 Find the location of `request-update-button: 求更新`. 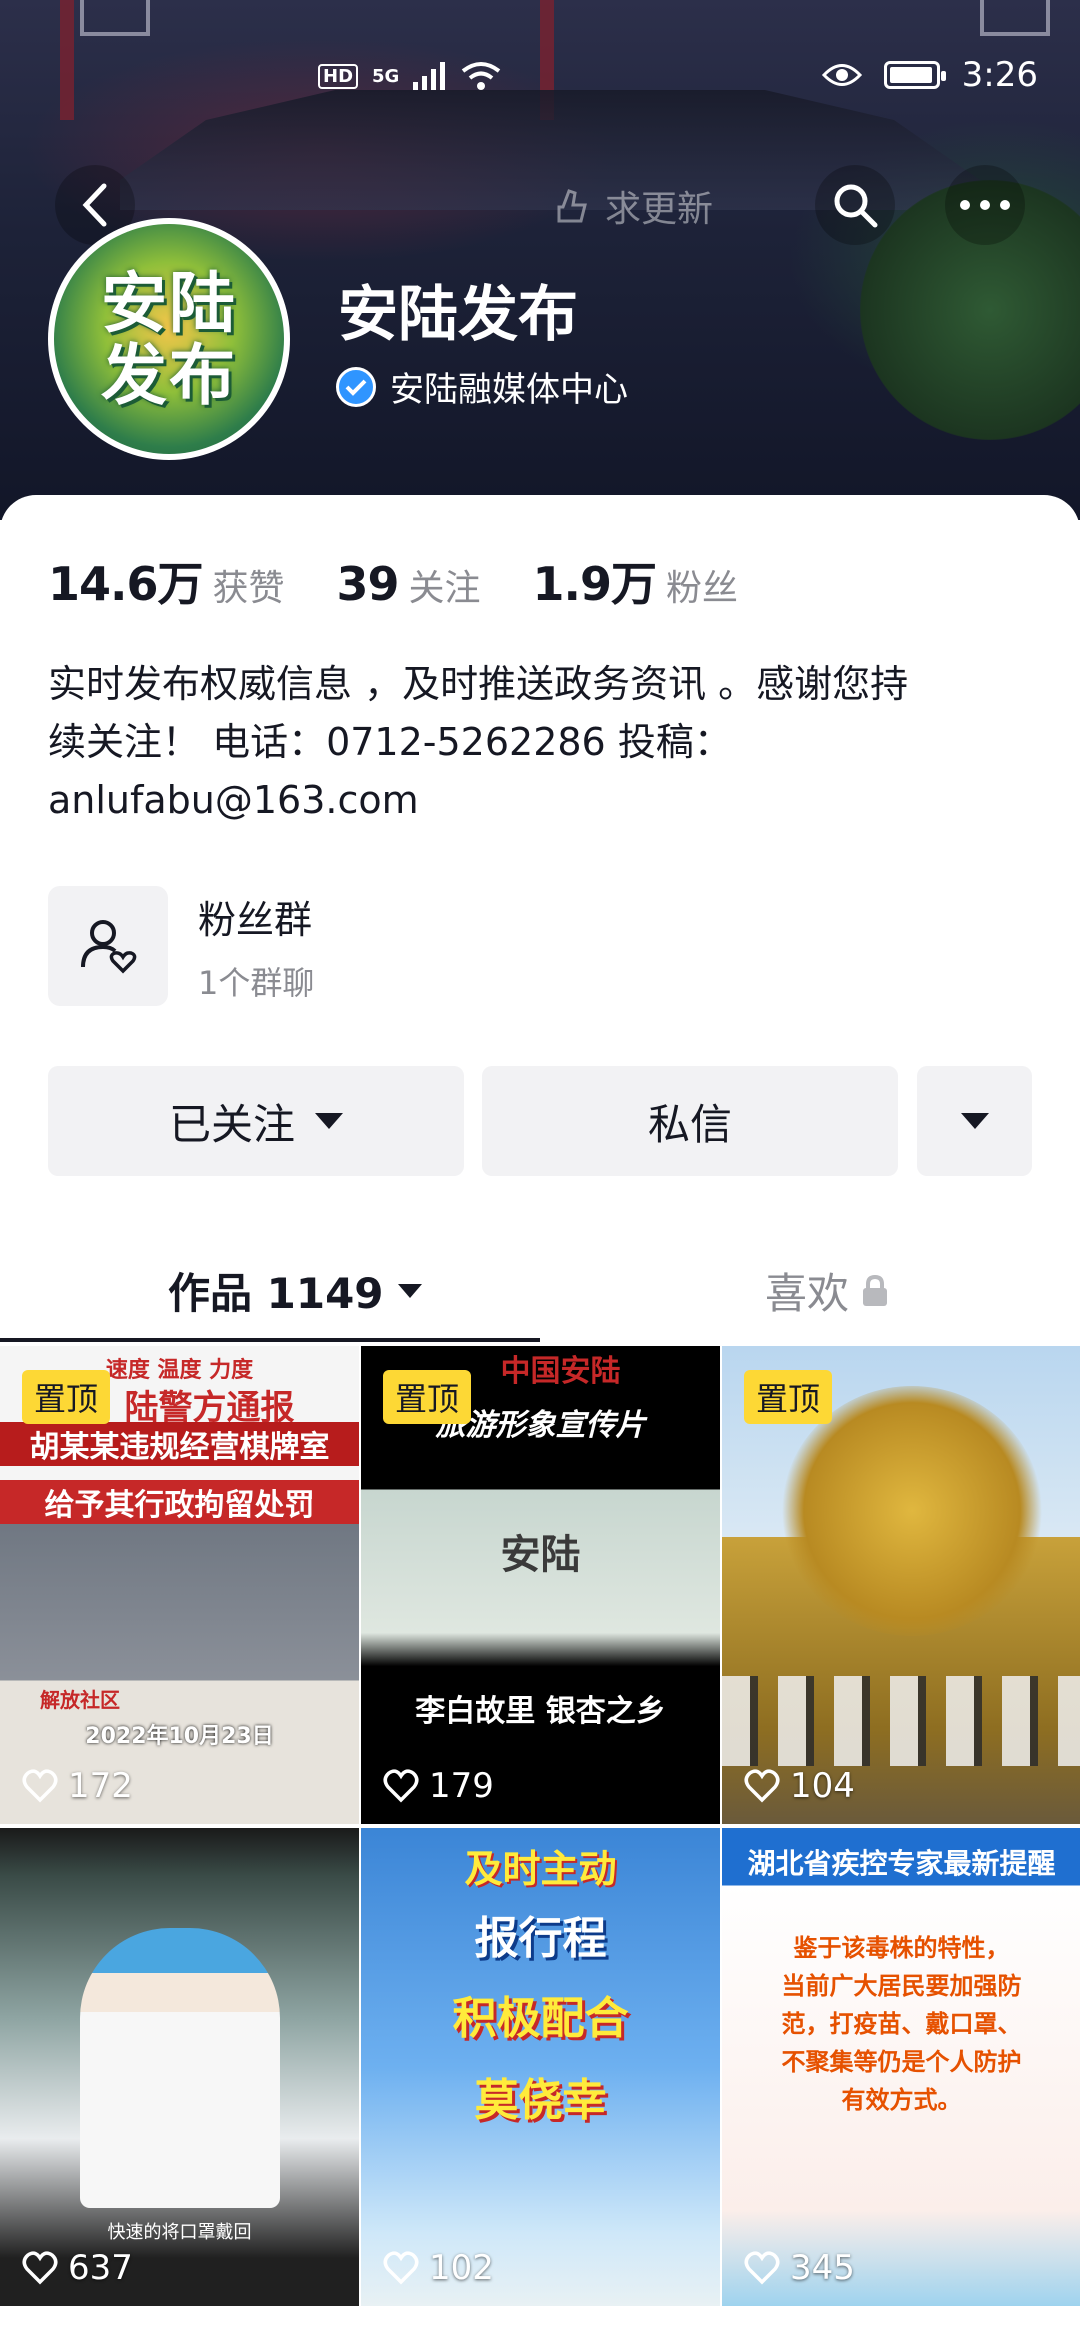

request-update-button: 求更新 is located at coordinates (632, 206).